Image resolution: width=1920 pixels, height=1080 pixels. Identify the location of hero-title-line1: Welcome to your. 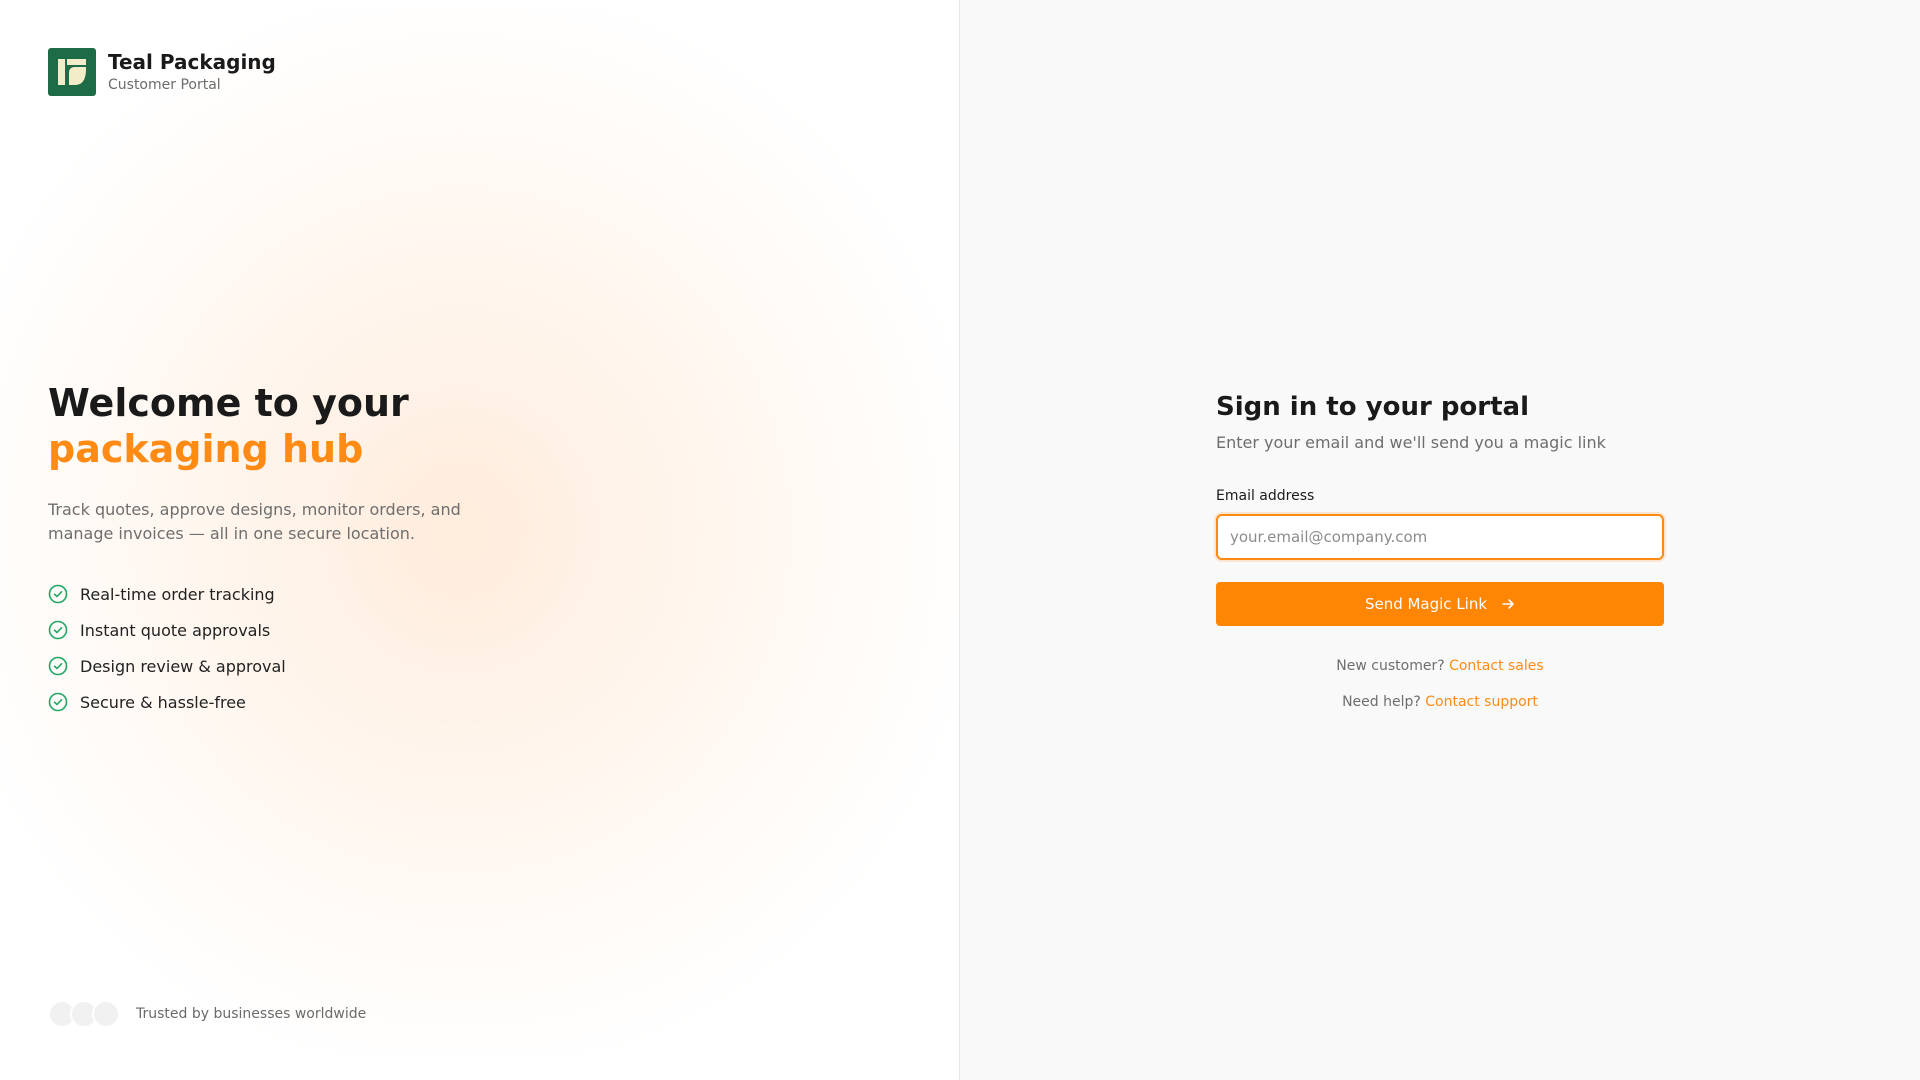
(228, 403).